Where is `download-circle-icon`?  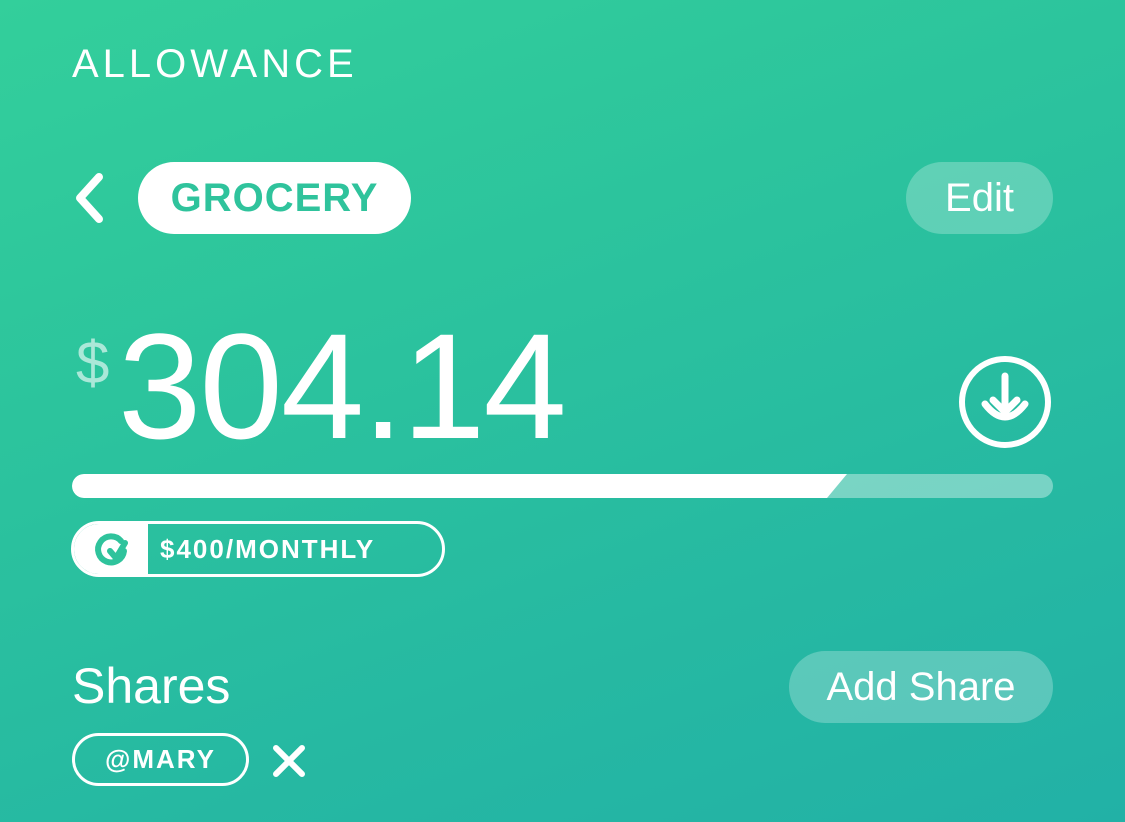
download-circle-icon is located at coordinates (1005, 402).